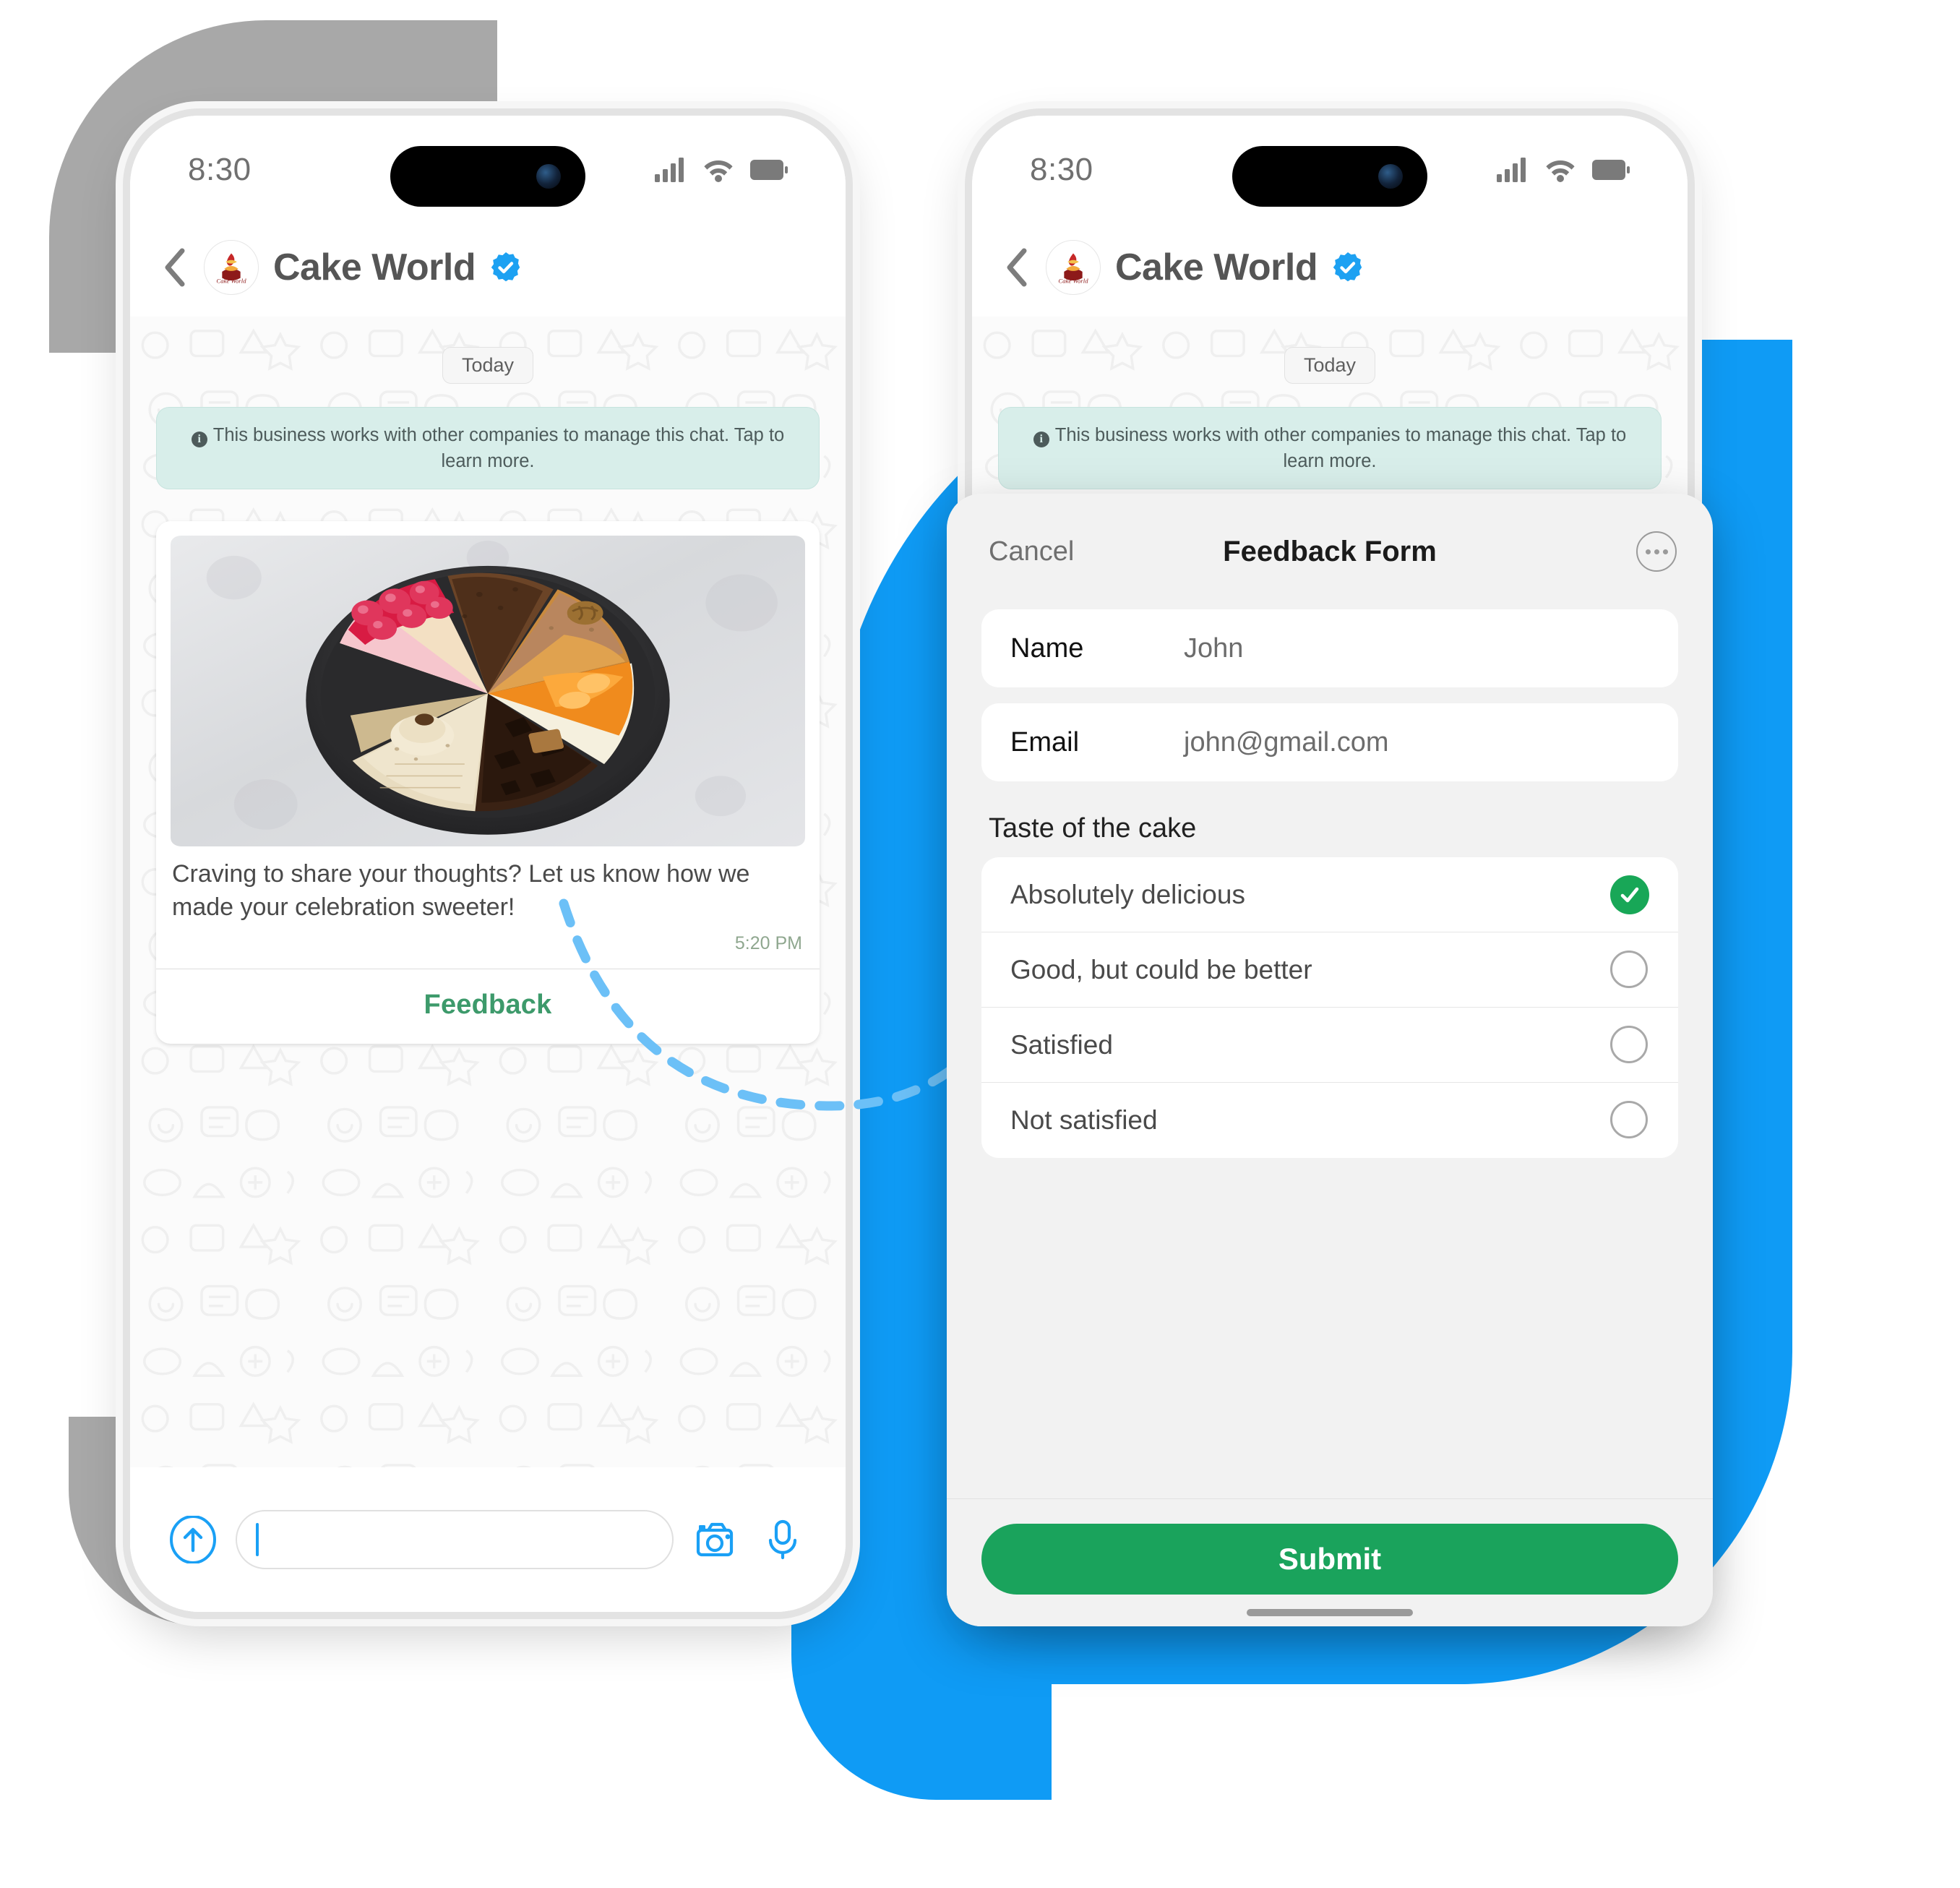 Image resolution: width=1960 pixels, height=1888 pixels. What do you see at coordinates (1041, 439) in the screenshot?
I see `info-icon-2: i` at bounding box center [1041, 439].